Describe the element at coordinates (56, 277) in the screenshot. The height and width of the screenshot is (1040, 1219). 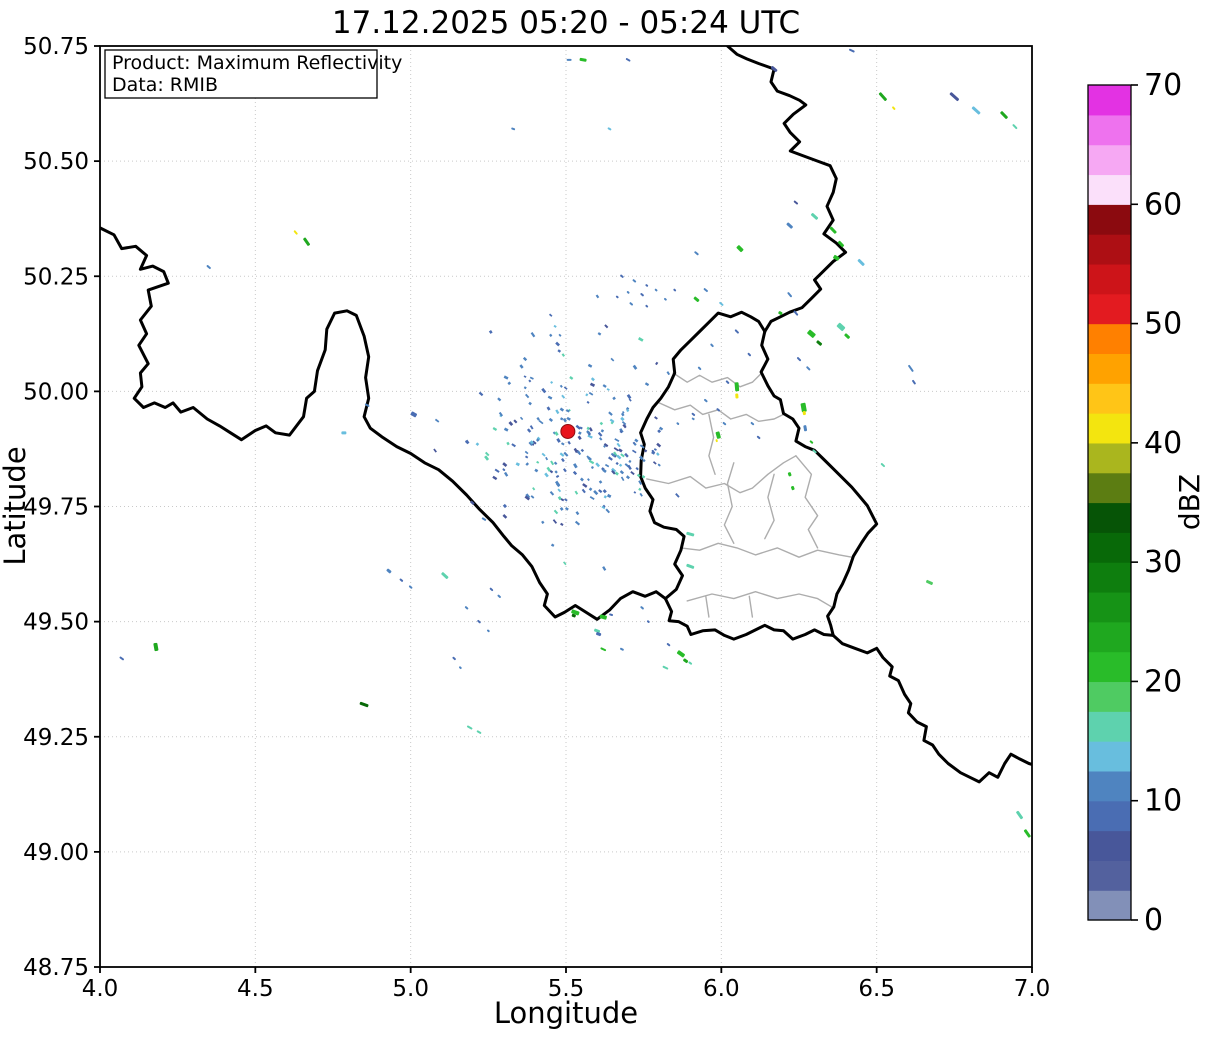
I see `y-tick-label: 50.25` at that location.